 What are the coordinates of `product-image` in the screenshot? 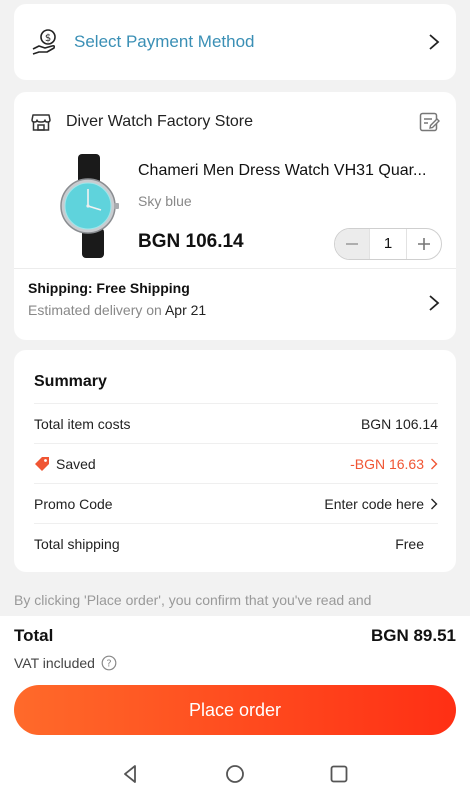 It's located at (86, 206).